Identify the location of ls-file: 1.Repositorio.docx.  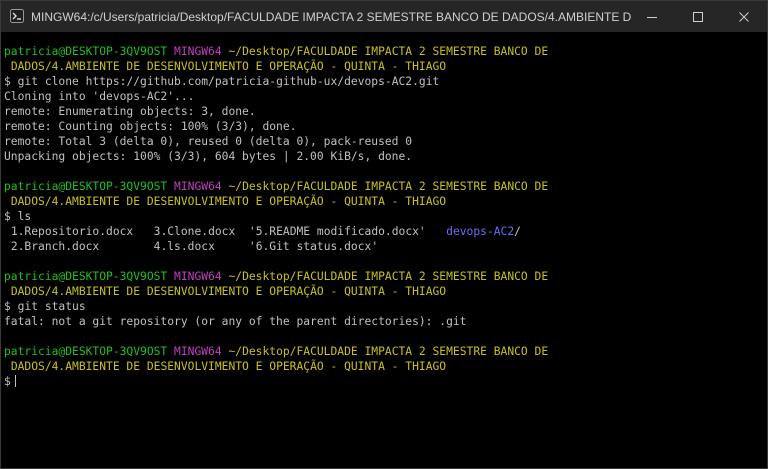
(72, 231).